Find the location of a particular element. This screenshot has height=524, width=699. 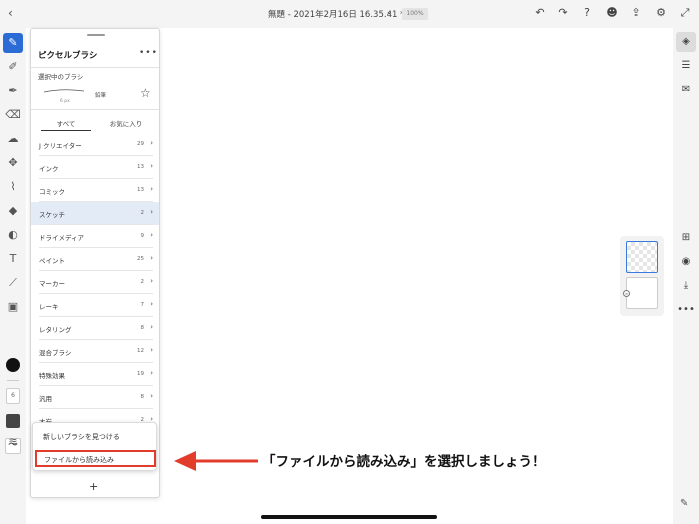

tab-favorites: お気に入り is located at coordinates (126, 123).